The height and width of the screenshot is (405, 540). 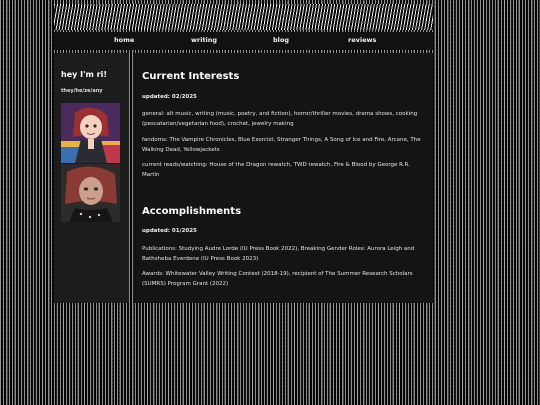 I want to click on avatar-illustration-art, so click(x=90, y=133).